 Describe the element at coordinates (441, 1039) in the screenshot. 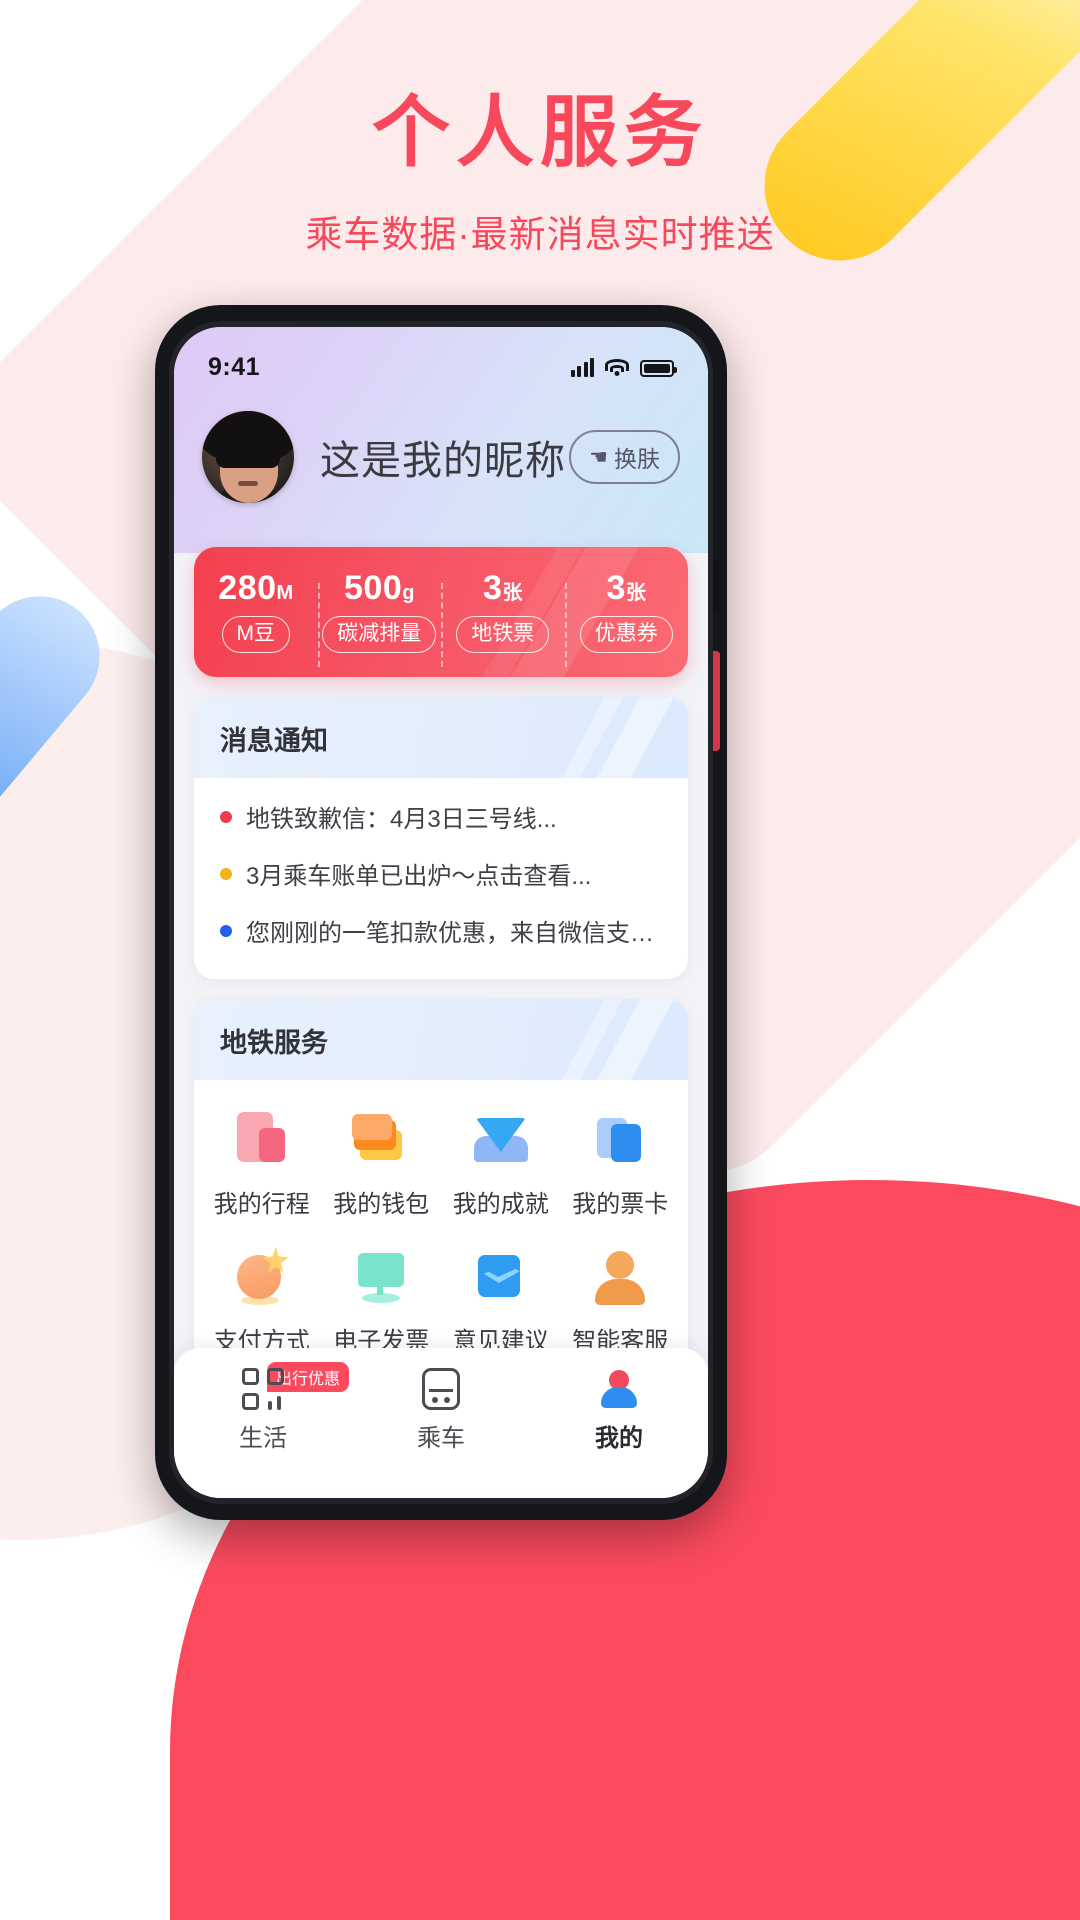

I see `service-card-title: 地铁服务` at that location.